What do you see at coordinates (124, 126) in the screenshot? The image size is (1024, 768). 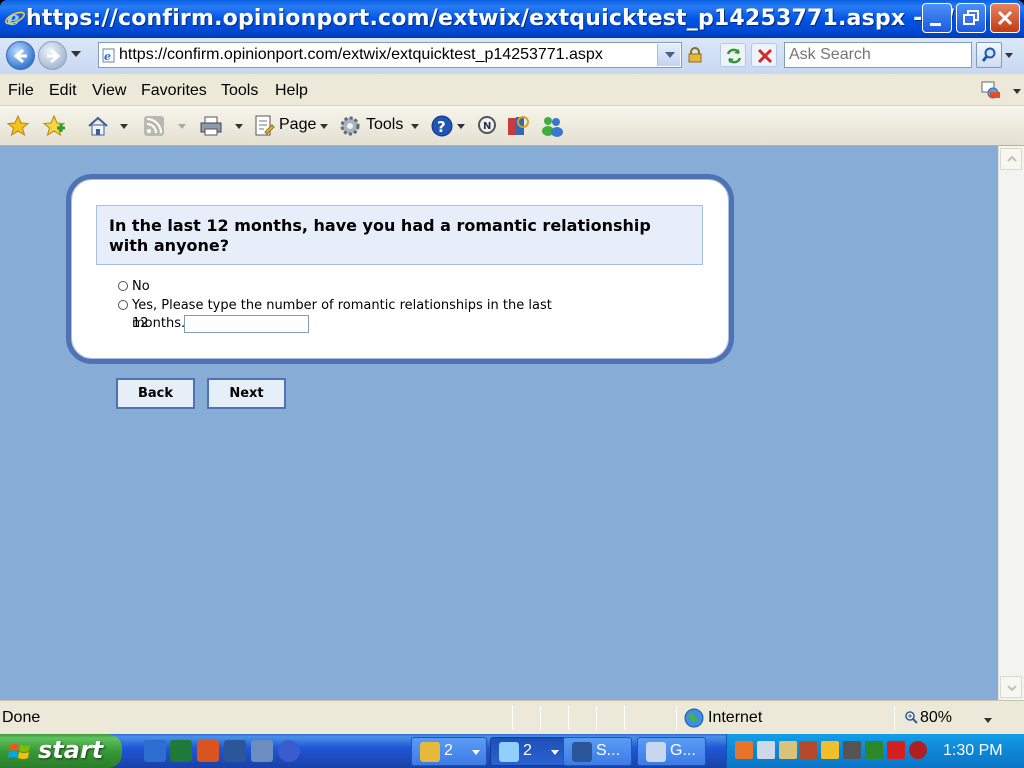 I see `home-dropdown` at bounding box center [124, 126].